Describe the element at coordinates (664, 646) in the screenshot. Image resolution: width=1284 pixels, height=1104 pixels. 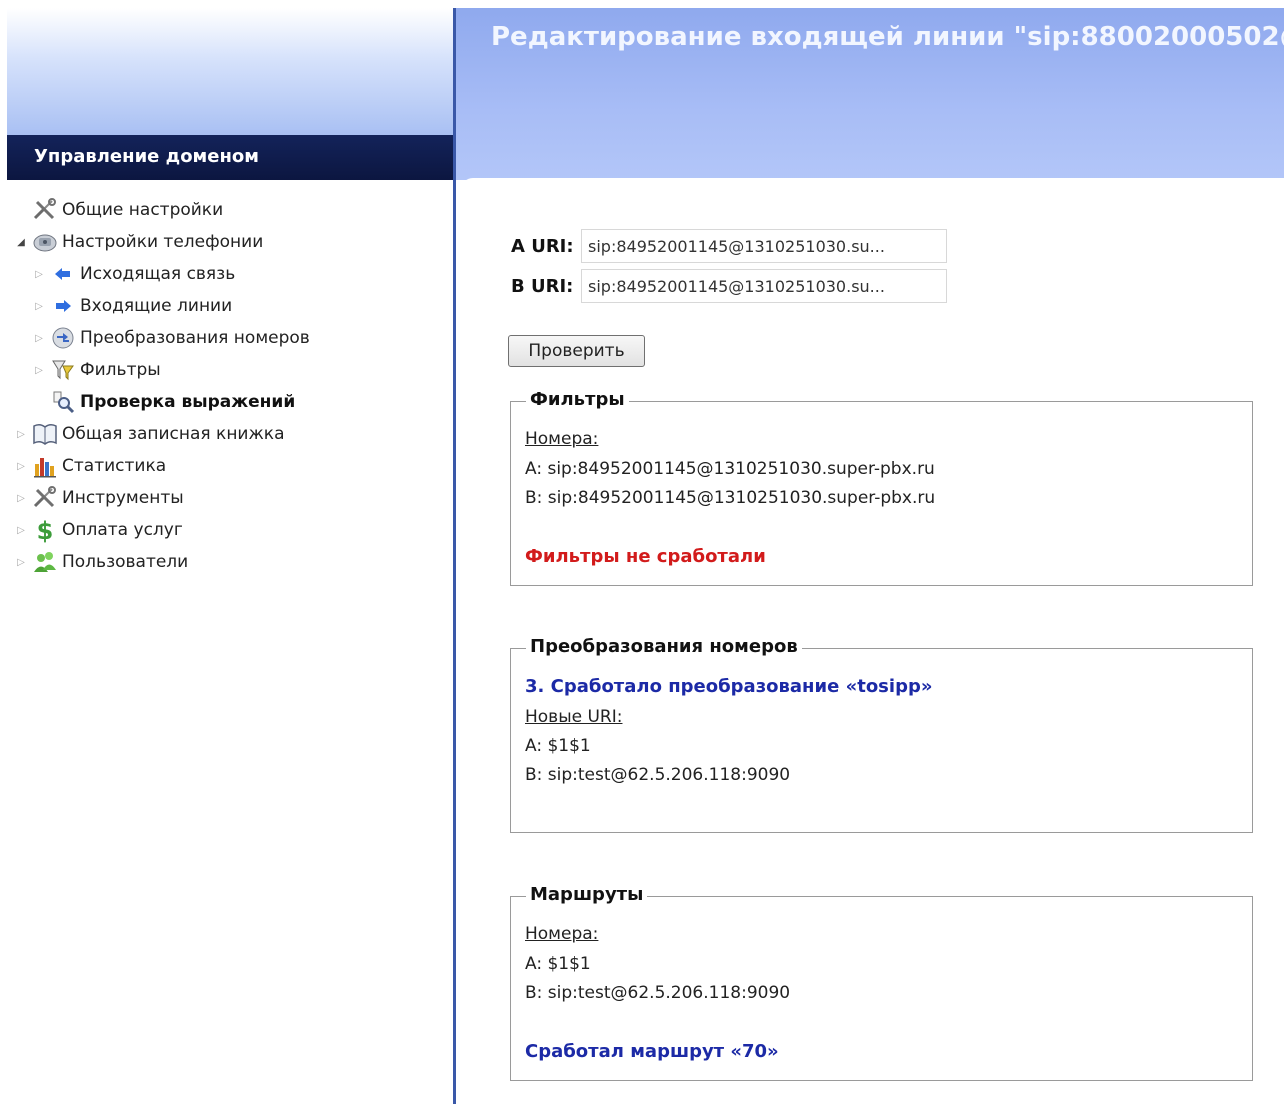
I see `transforms-legend: Преобразования номеров` at that location.